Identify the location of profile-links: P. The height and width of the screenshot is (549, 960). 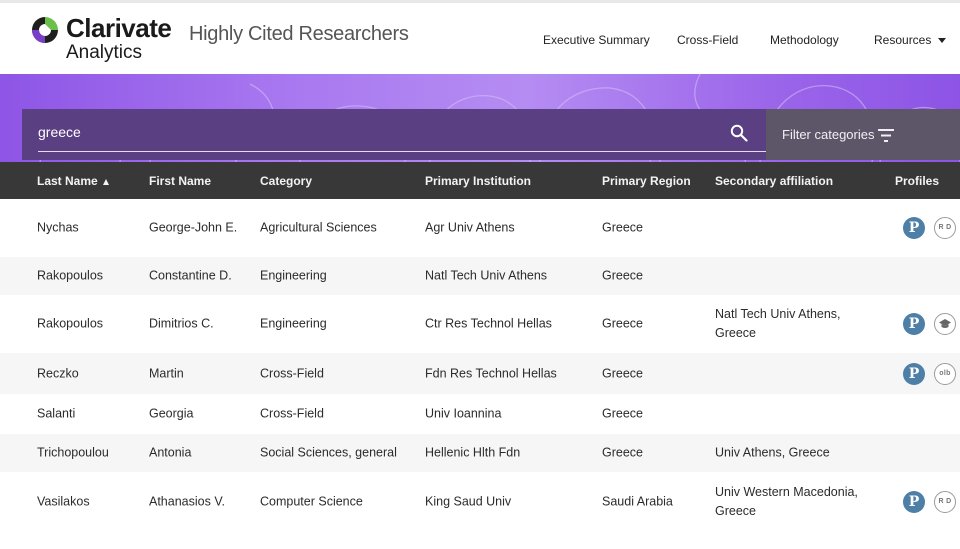
(931, 324).